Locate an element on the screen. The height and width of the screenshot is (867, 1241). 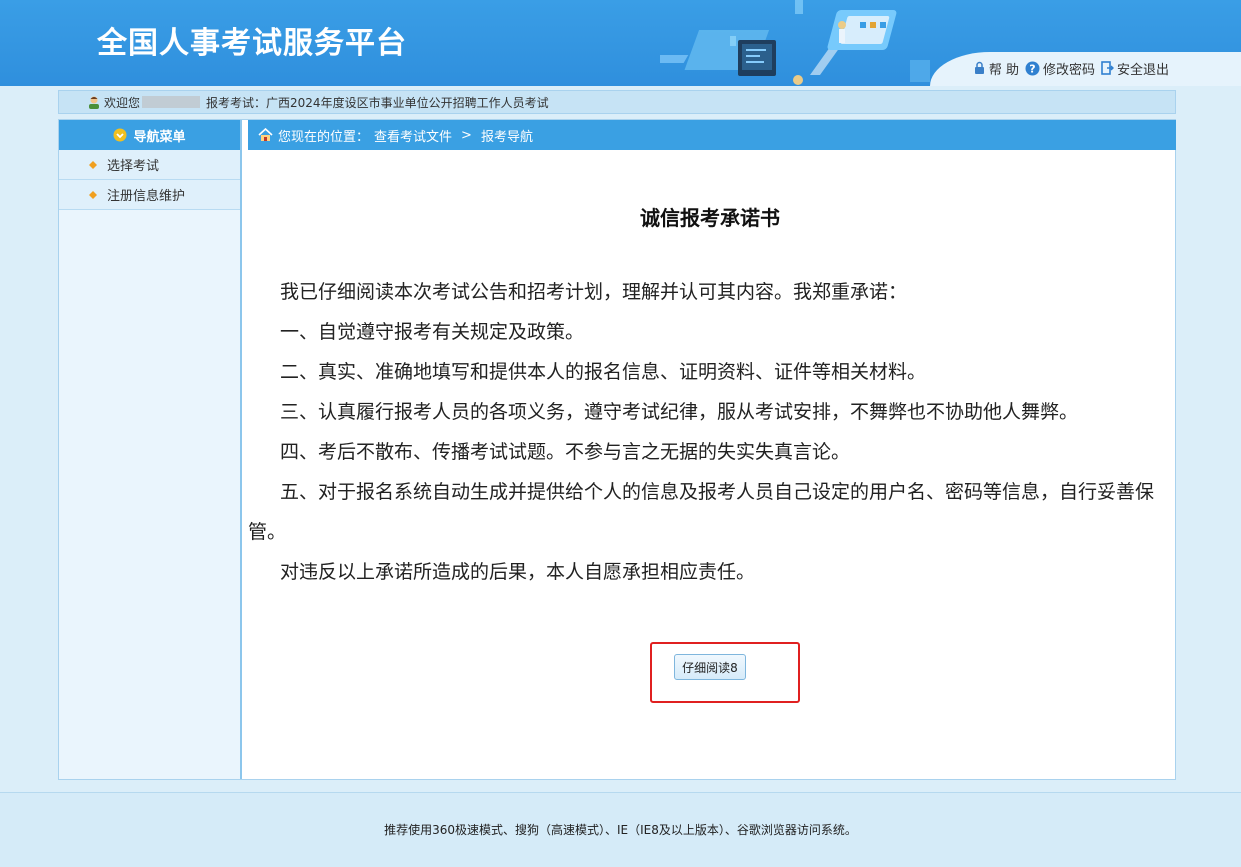
welcome-bar: 欢迎您 报考考试： 广西2024年度设区市事业单位公开招聘工作人员考试 is located at coordinates (617, 102).